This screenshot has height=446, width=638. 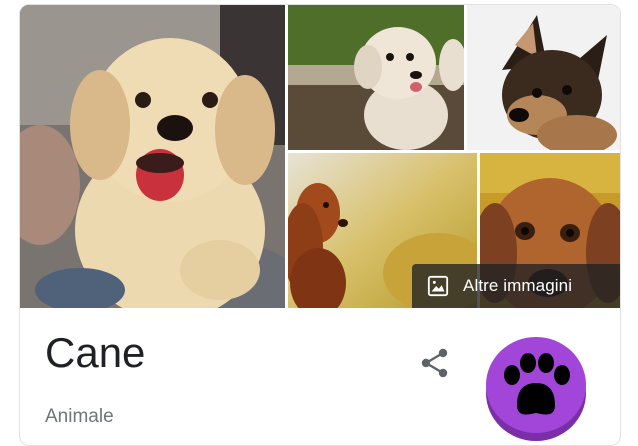 I want to click on more-images-button: Altre immagini, so click(x=516, y=286).